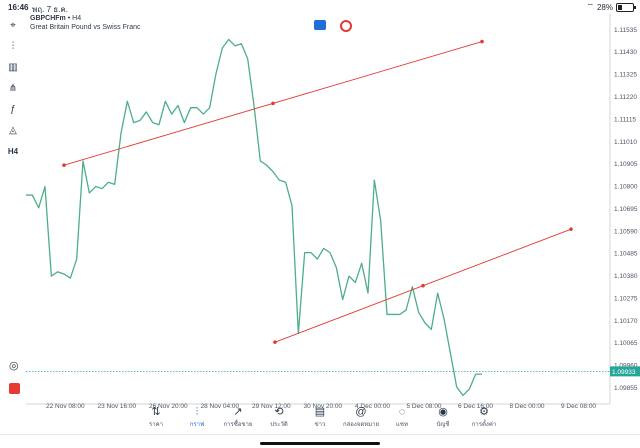 The height and width of the screenshot is (448, 640). What do you see at coordinates (13, 25) in the screenshot?
I see `crosshair-icon: ⌖` at bounding box center [13, 25].